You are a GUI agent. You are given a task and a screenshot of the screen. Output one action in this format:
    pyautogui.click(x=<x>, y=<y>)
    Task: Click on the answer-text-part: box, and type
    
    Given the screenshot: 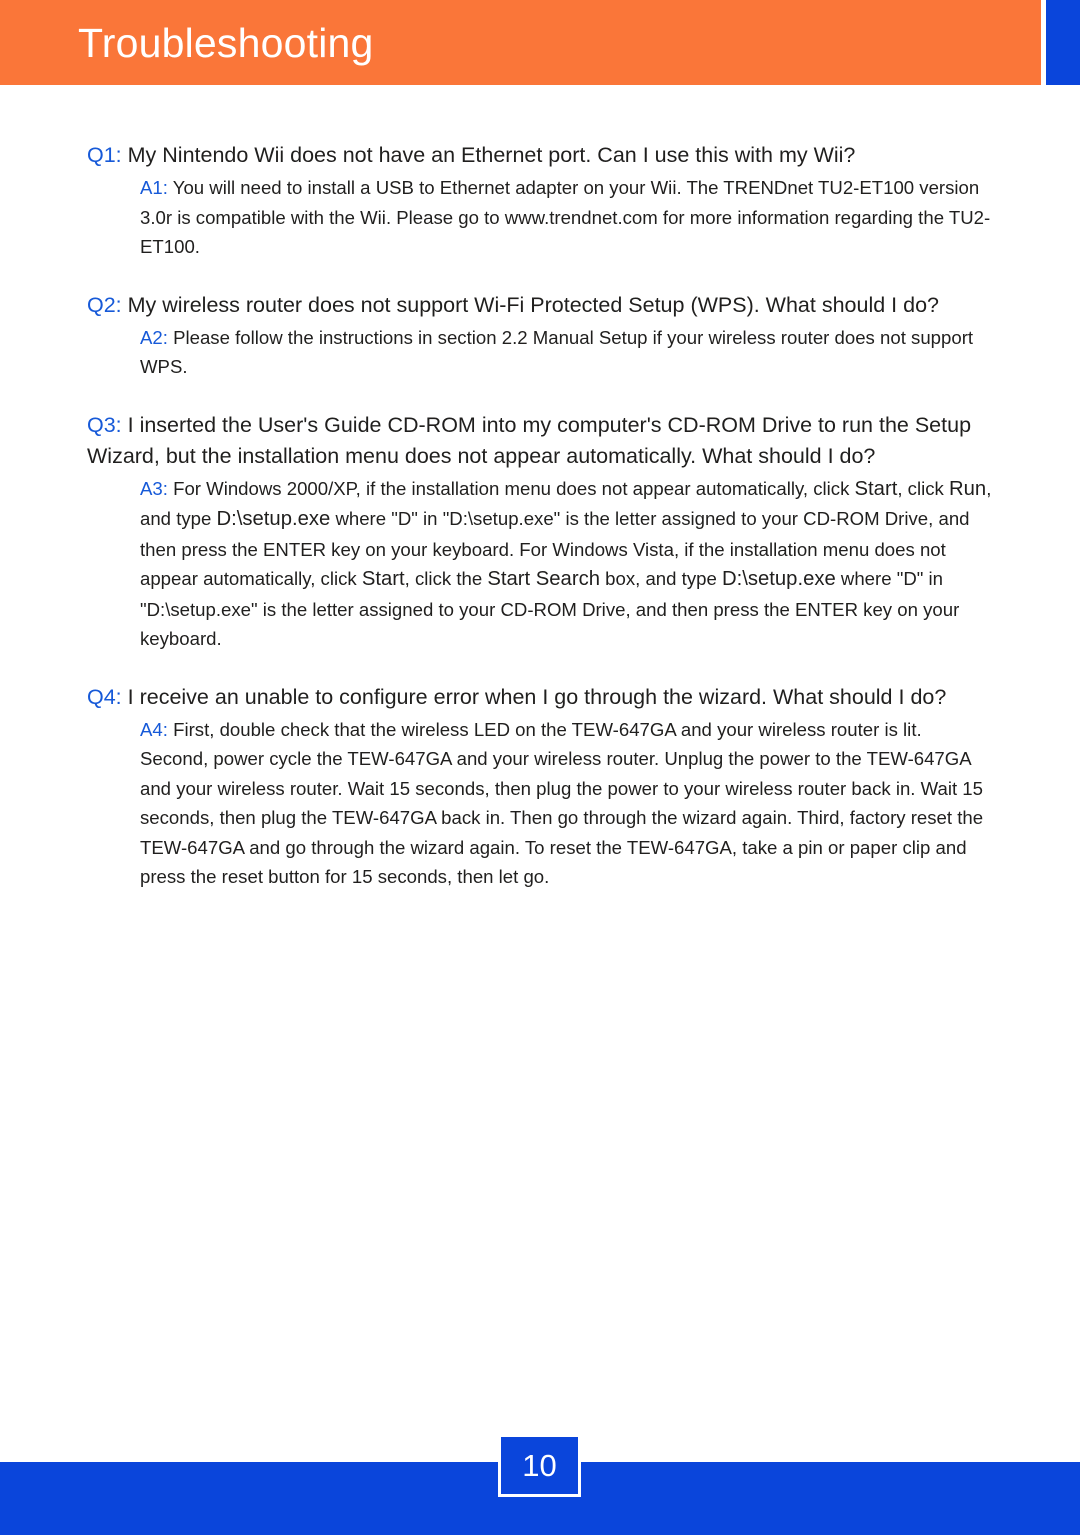 What is the action you would take?
    pyautogui.click(x=660, y=578)
    